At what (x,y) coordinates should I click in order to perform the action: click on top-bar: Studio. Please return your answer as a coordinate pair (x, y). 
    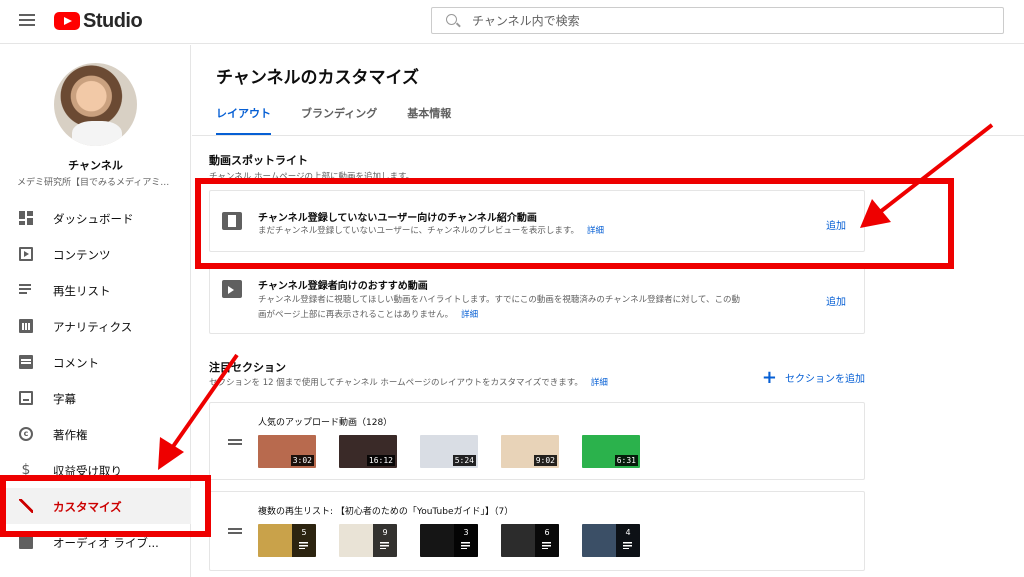
    Looking at the image, I should click on (512, 22).